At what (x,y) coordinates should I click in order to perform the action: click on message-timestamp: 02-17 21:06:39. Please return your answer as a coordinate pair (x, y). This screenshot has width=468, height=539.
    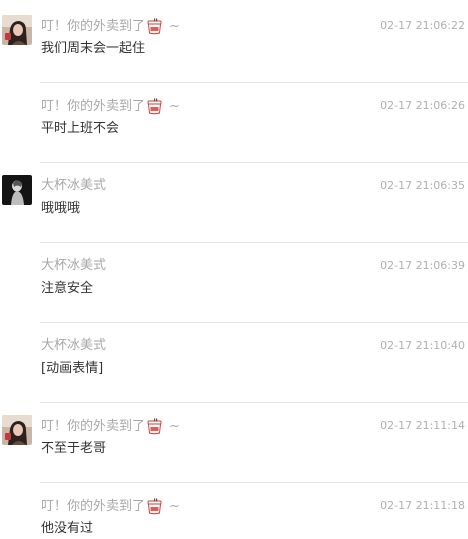
    Looking at the image, I should click on (422, 265).